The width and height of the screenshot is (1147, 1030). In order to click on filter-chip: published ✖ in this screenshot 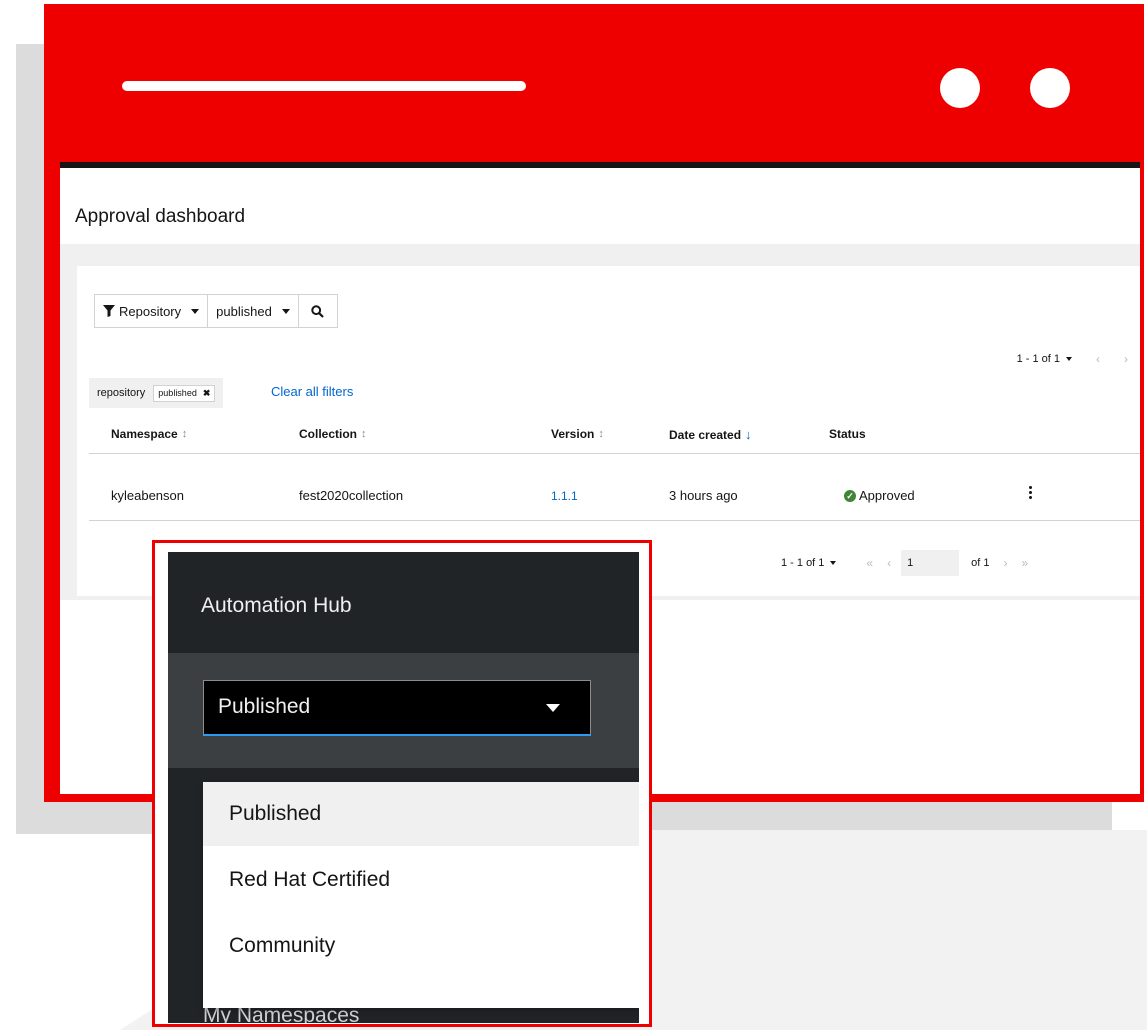, I will do `click(184, 393)`.